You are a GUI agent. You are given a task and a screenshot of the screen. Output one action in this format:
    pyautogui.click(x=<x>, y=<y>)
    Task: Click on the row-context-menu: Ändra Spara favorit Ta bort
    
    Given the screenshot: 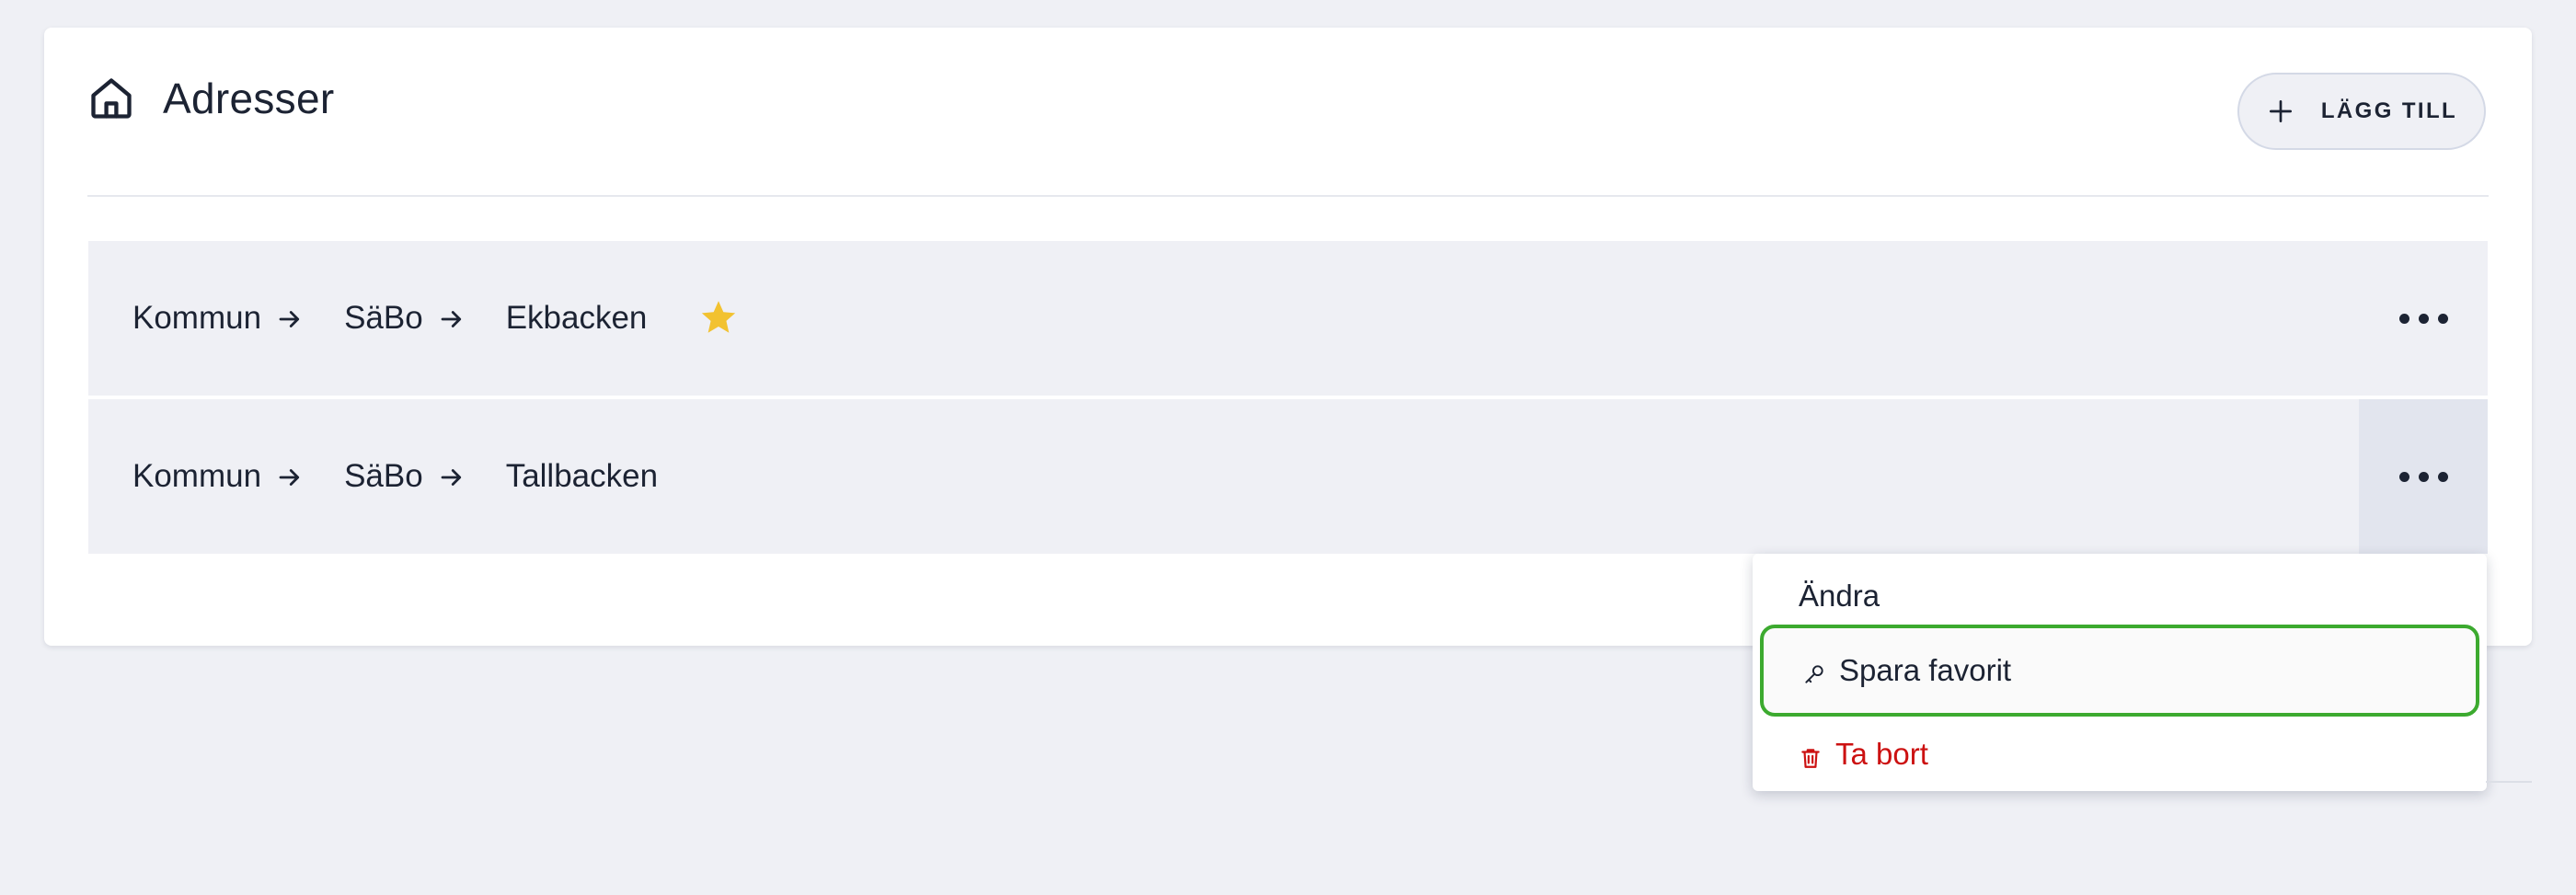 What is the action you would take?
    pyautogui.click(x=2120, y=672)
    